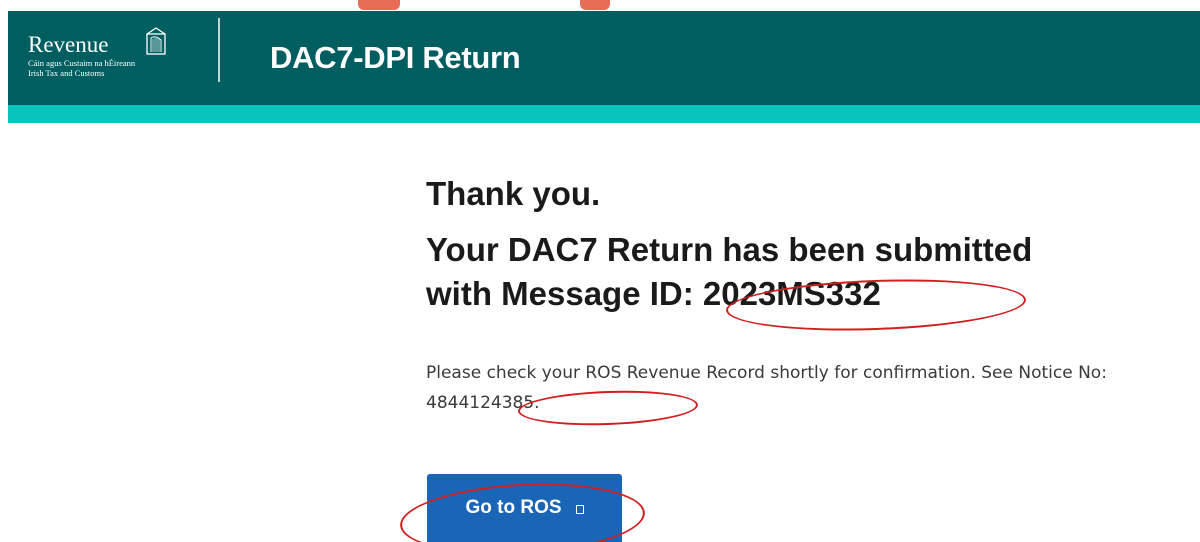  I want to click on app-title: DAC7-DPI Return, so click(395, 57).